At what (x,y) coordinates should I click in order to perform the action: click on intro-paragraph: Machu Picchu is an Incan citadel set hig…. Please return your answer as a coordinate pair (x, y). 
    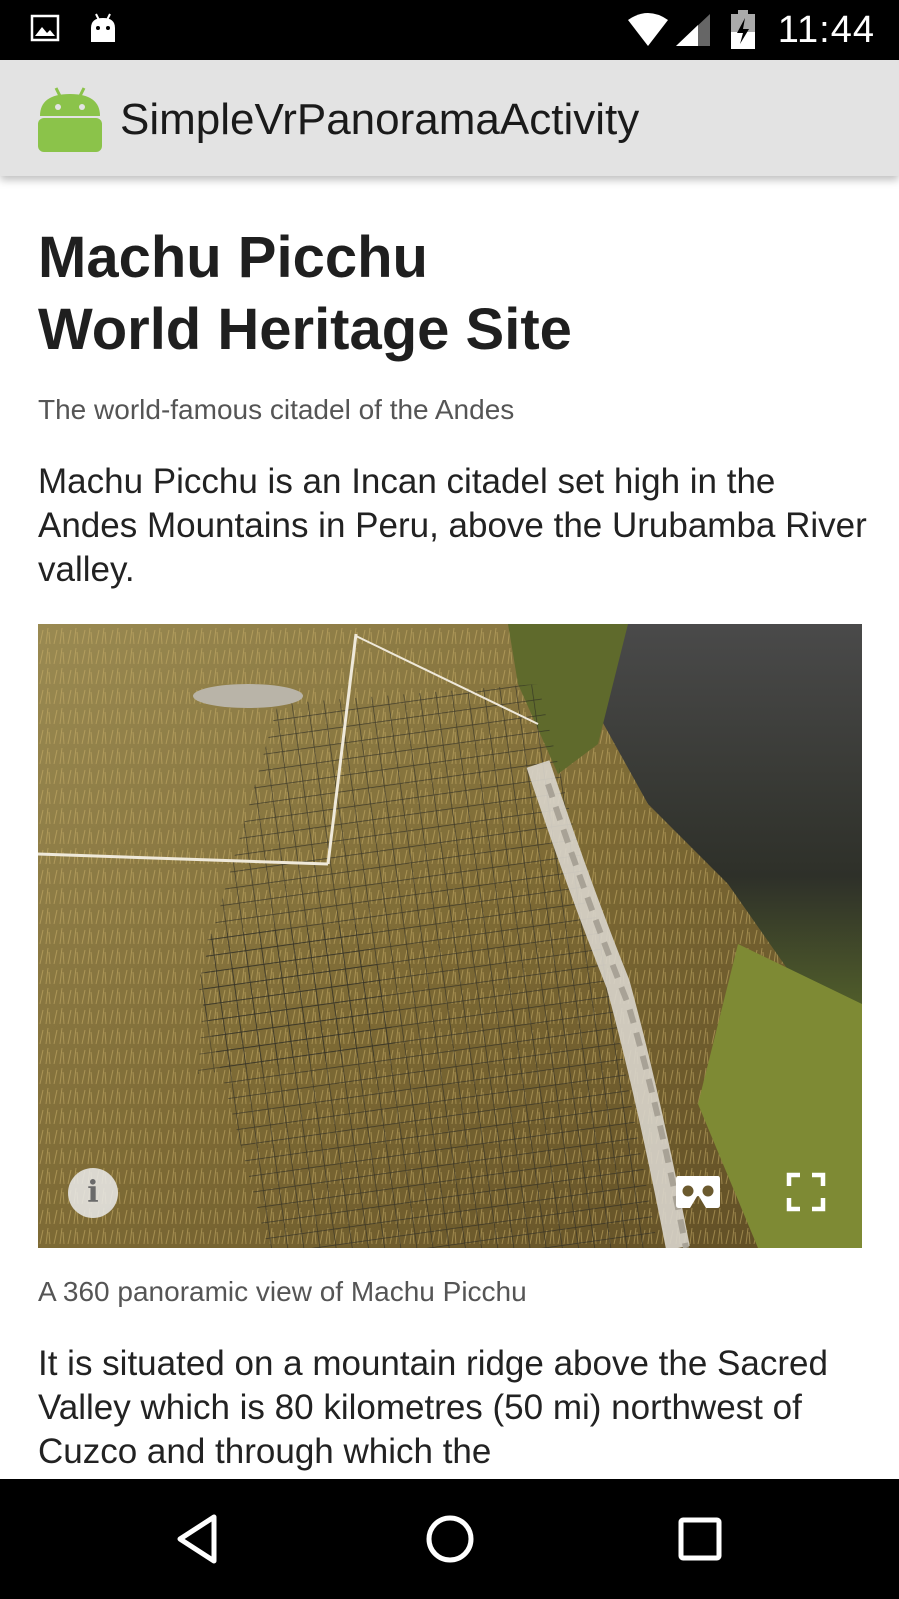
    Looking at the image, I should click on (452, 525).